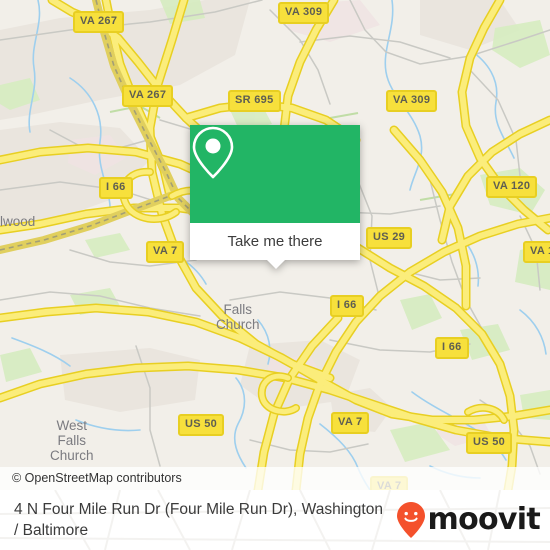 The height and width of the screenshot is (550, 550). Describe the element at coordinates (389, 238) in the screenshot. I see `road-shield: US 29` at that location.